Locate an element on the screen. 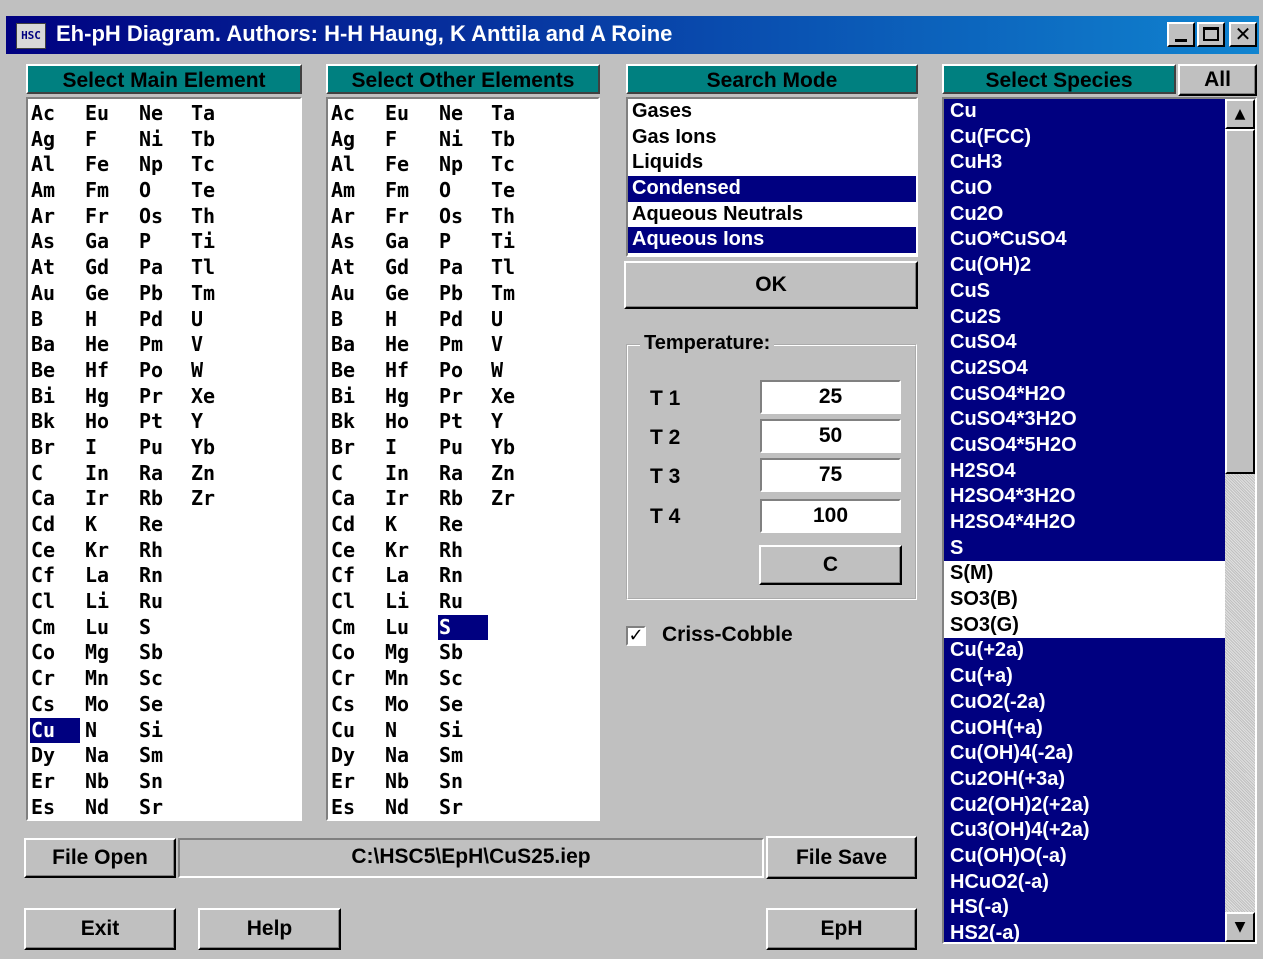 The height and width of the screenshot is (959, 1263). other-element-item: Tm is located at coordinates (515, 294).